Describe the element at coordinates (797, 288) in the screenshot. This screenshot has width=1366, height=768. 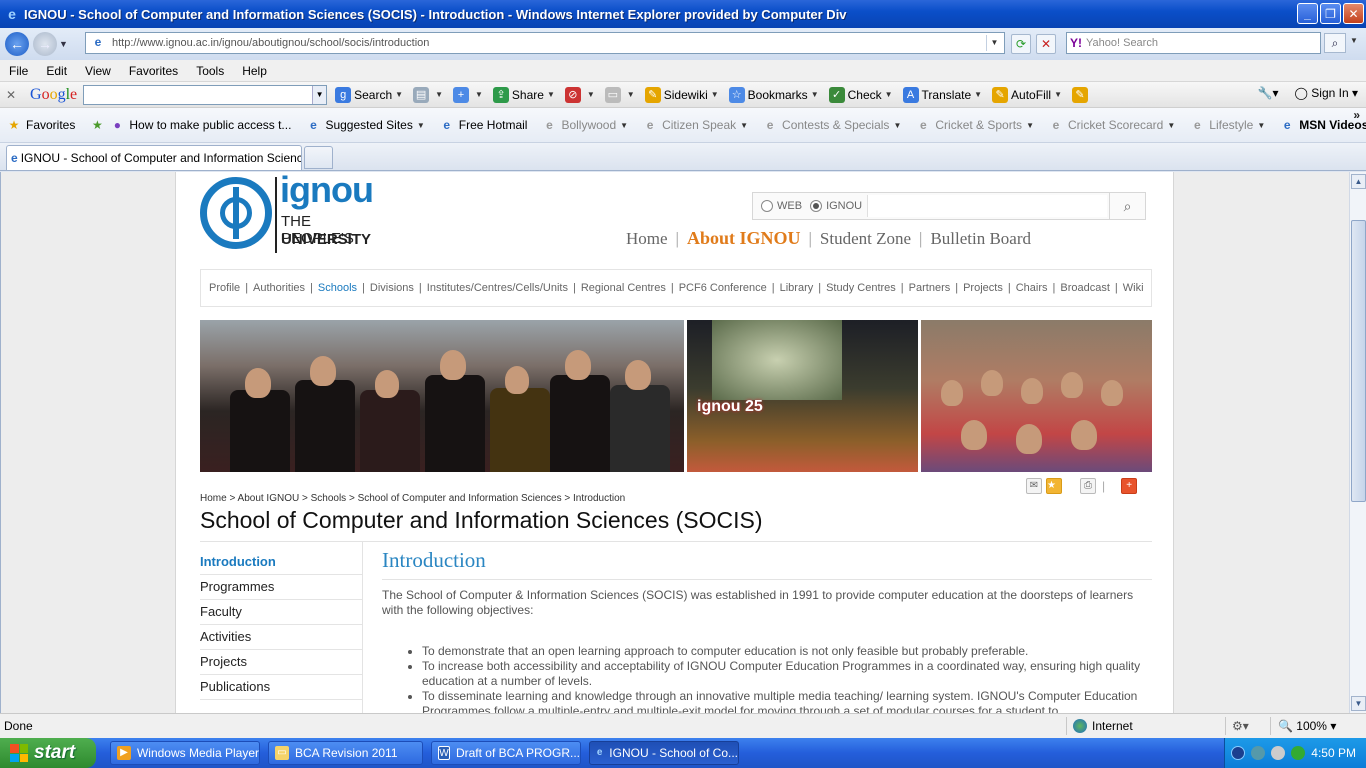
I see `subnav-library: Library` at that location.